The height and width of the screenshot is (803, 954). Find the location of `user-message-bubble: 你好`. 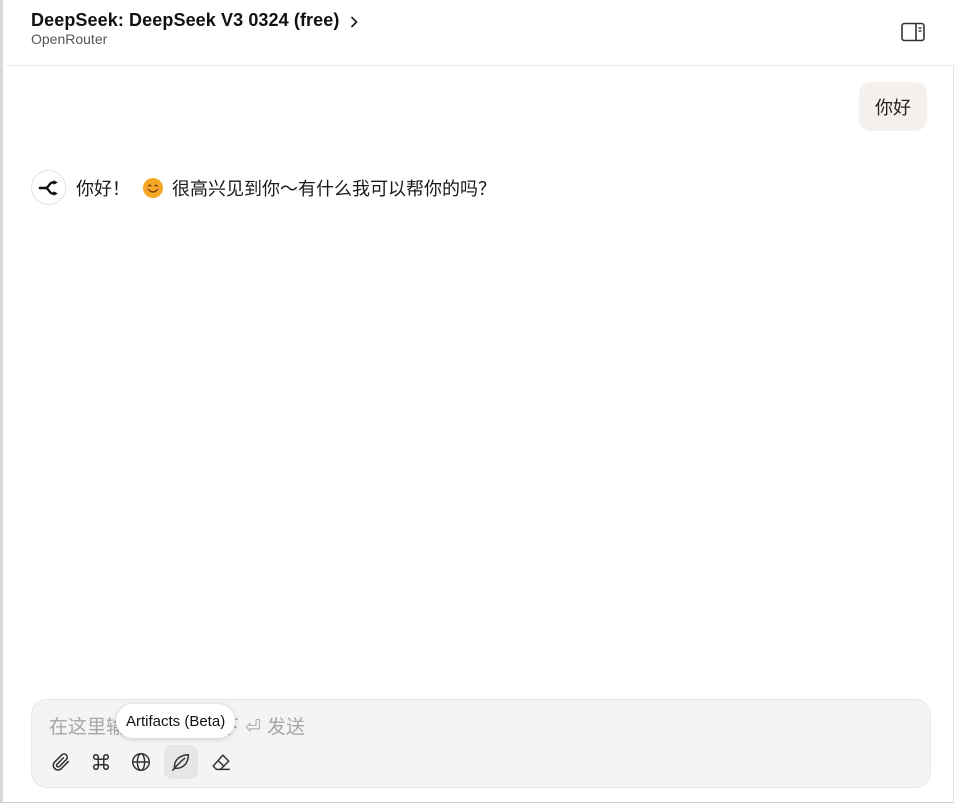

user-message-bubble: 你好 is located at coordinates (893, 106).